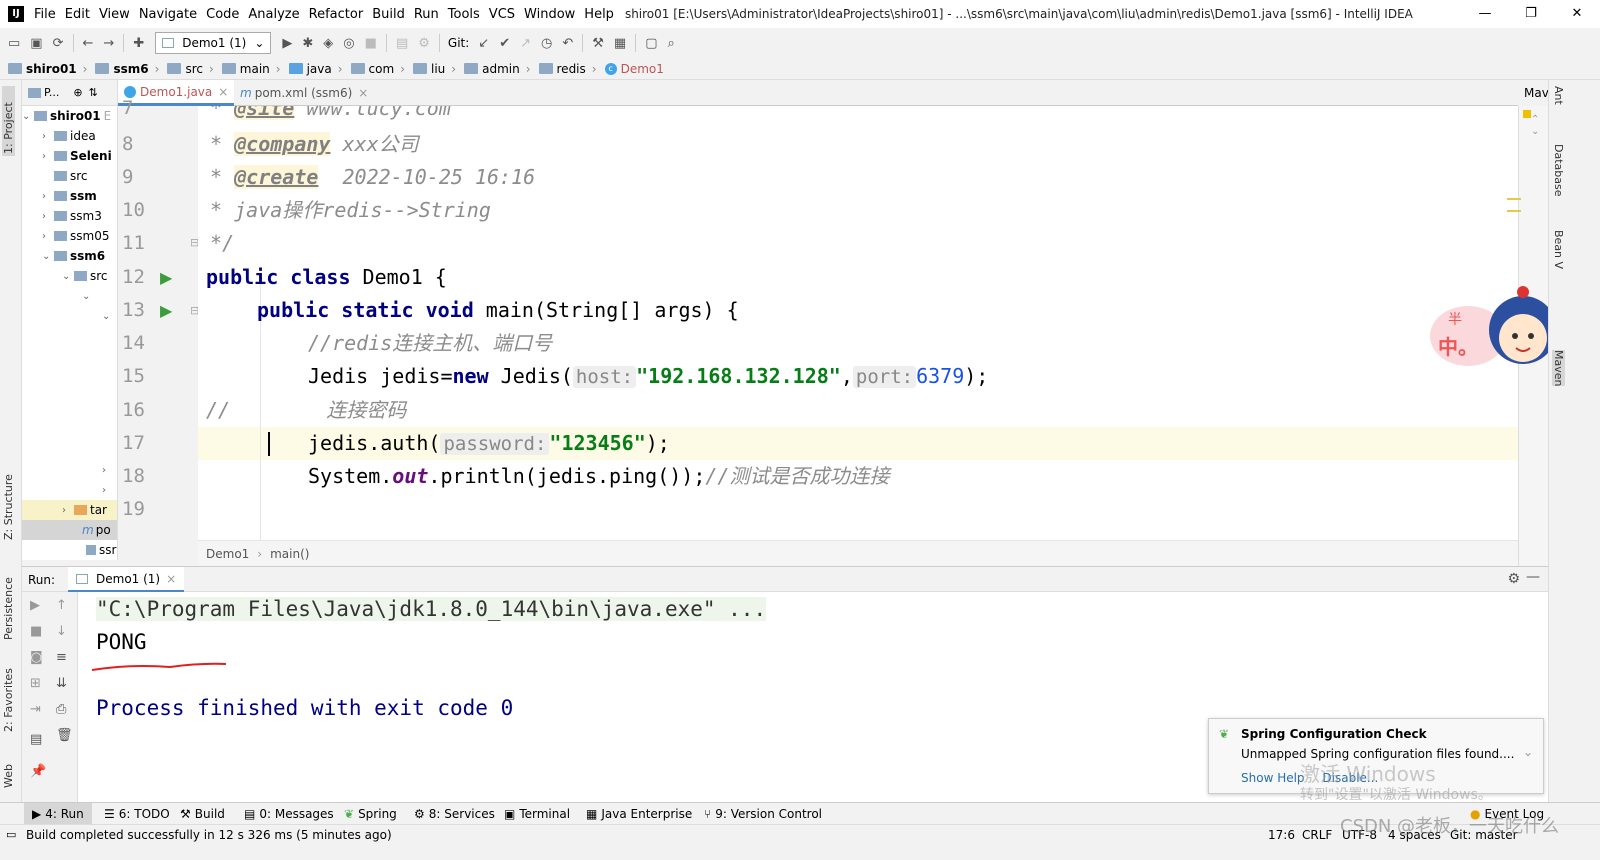  Describe the element at coordinates (434, 69) in the screenshot. I see `breadcrumb-liu: liu ›` at that location.